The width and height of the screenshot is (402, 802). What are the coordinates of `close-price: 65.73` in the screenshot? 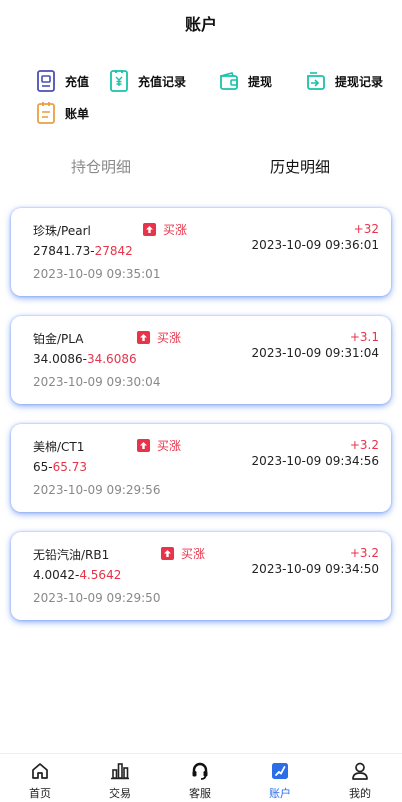 It's located at (69, 467).